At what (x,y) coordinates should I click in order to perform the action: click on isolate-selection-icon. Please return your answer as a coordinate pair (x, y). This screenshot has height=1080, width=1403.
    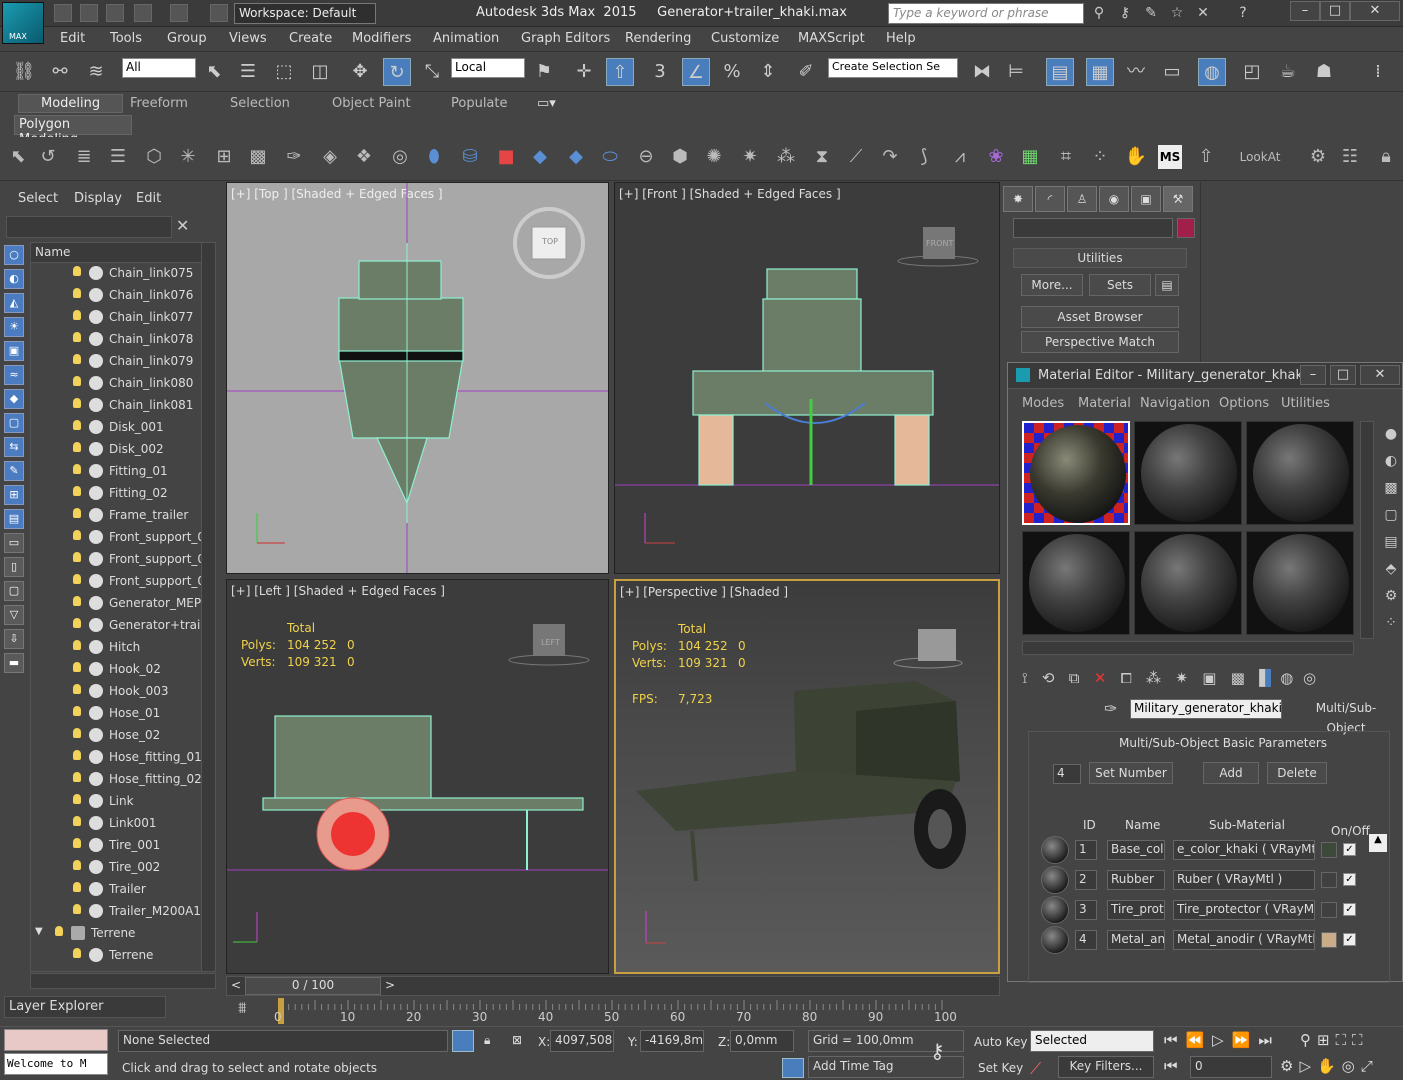
    Looking at the image, I should click on (463, 1041).